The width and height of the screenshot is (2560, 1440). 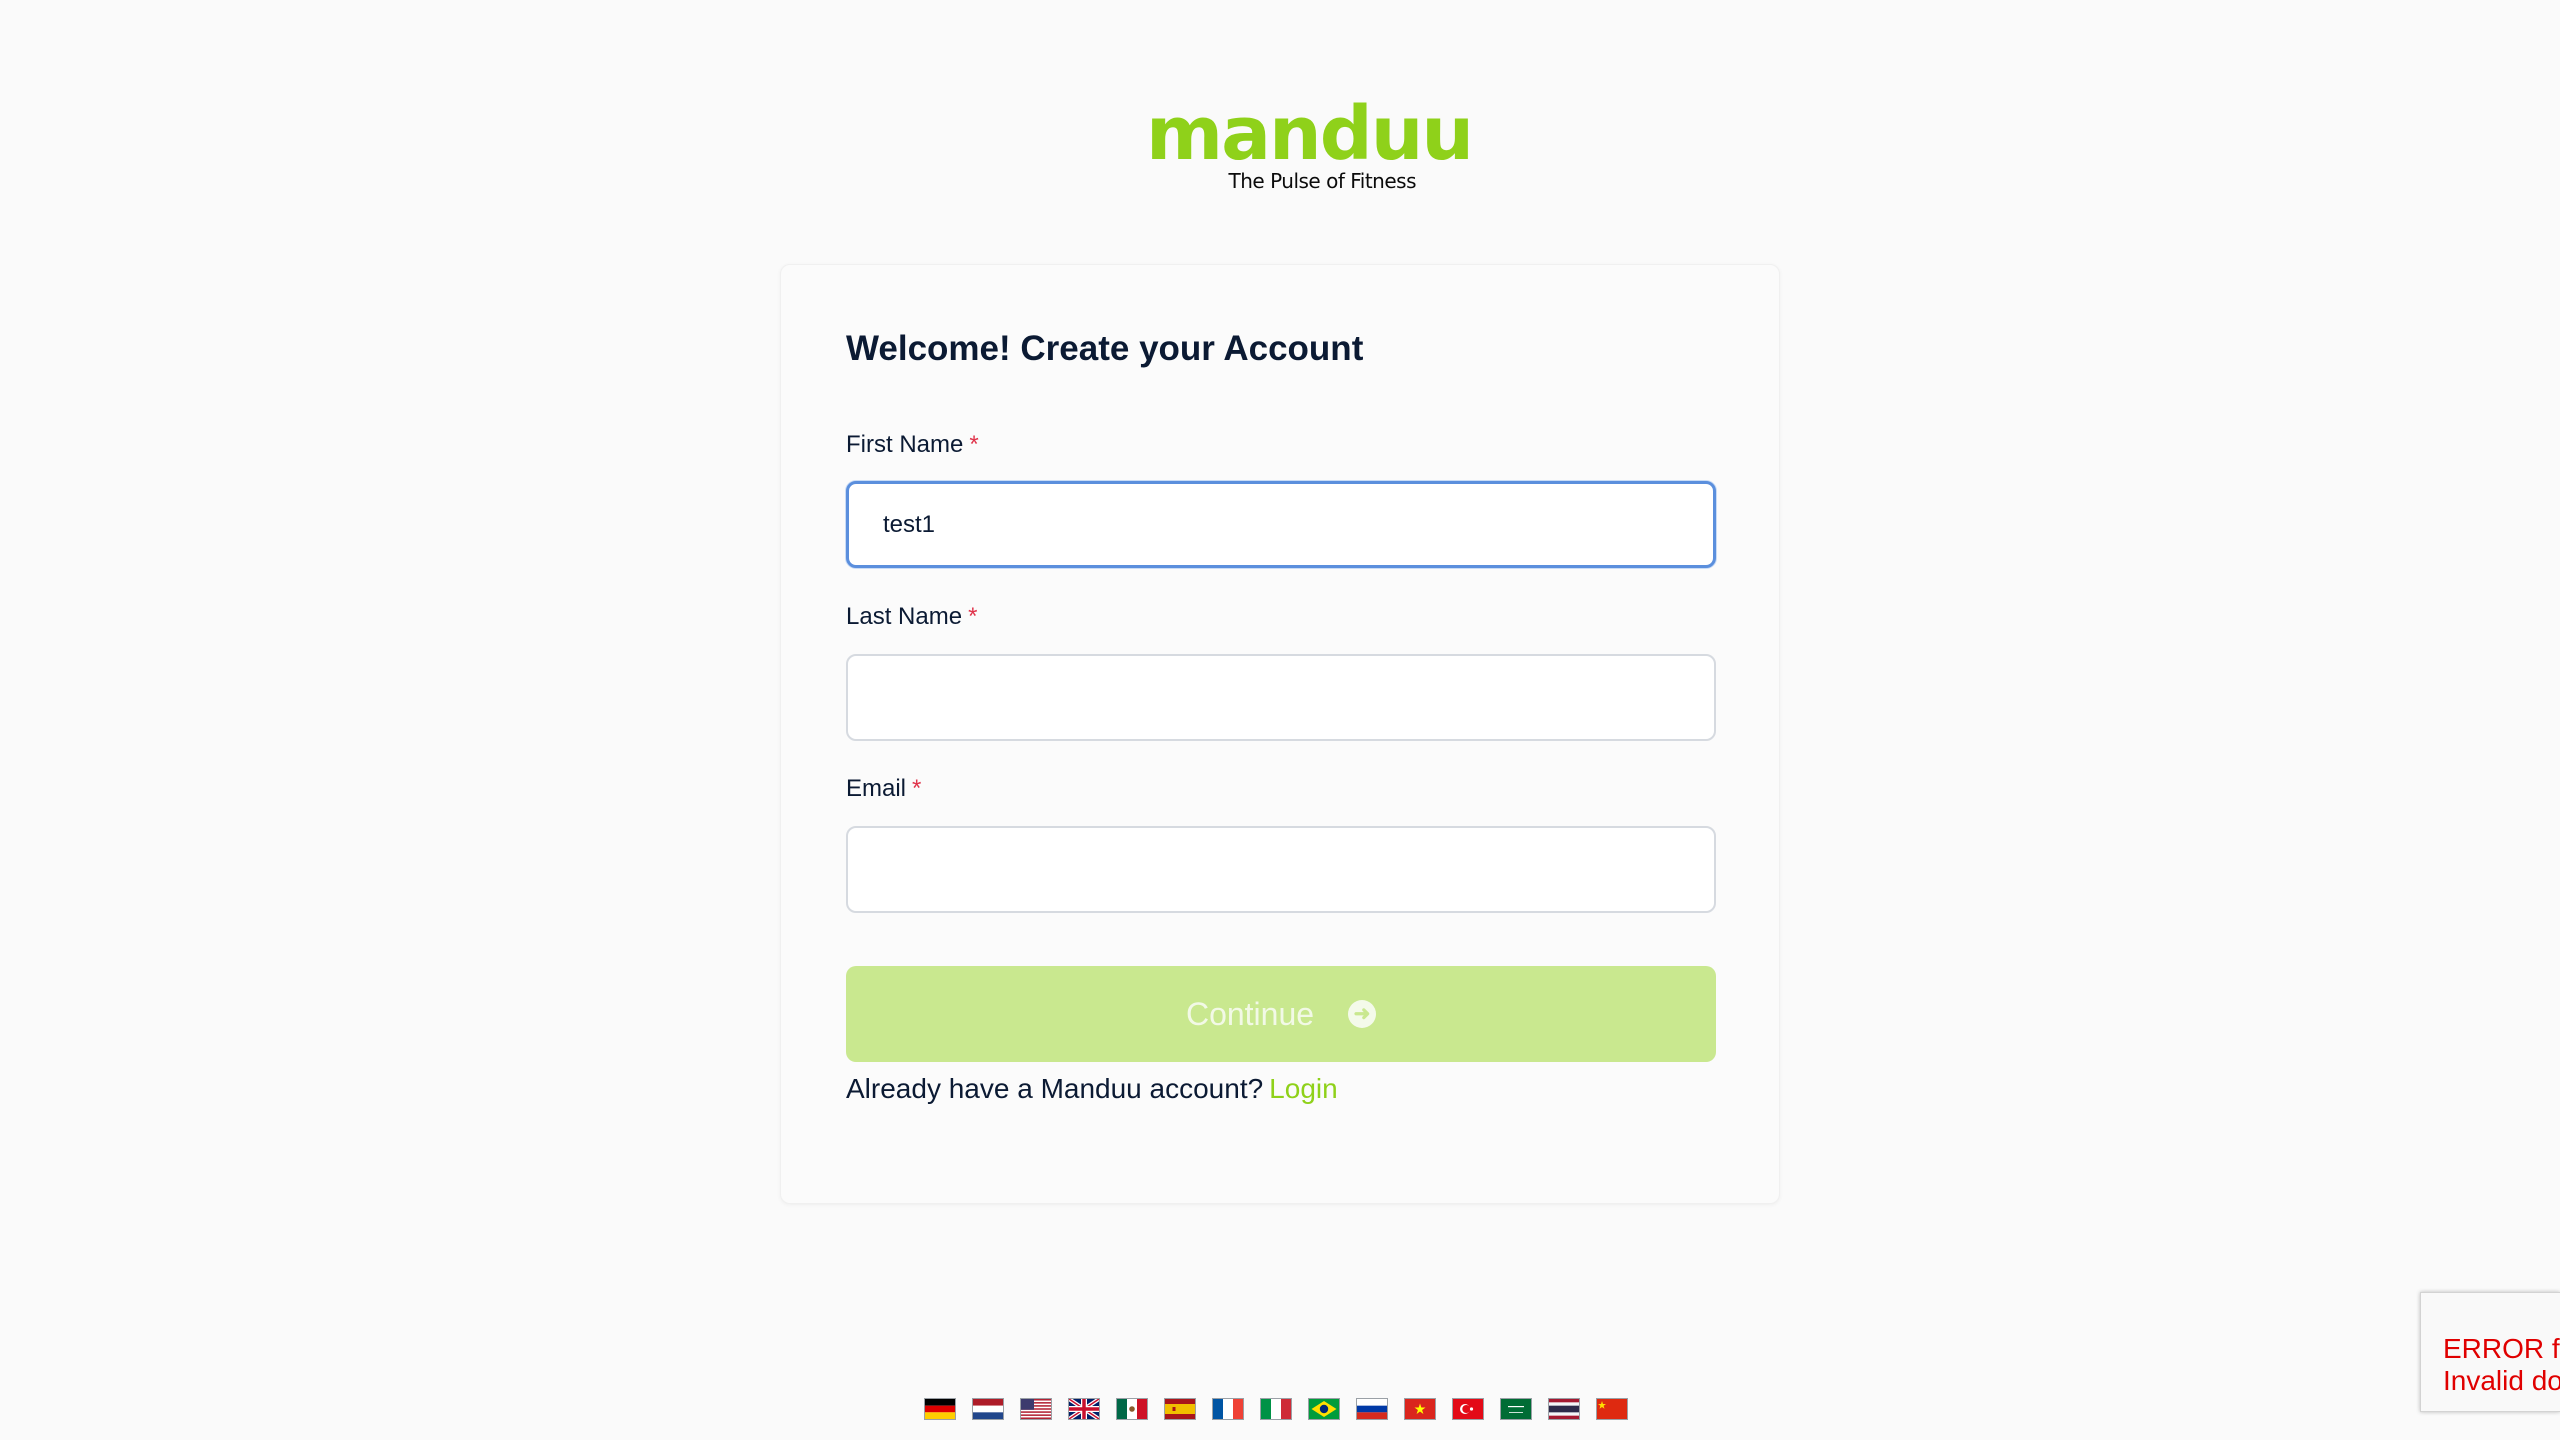 What do you see at coordinates (1322, 181) in the screenshot?
I see `logo-tagline: The Pulse of Fitness` at bounding box center [1322, 181].